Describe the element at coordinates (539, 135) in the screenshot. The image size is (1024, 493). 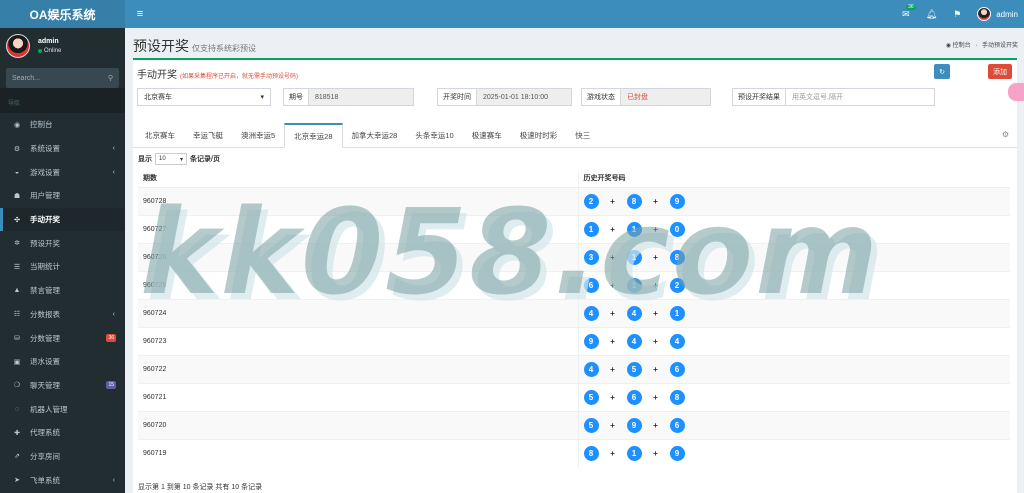
I see `tab-7: 极速时时彩` at that location.